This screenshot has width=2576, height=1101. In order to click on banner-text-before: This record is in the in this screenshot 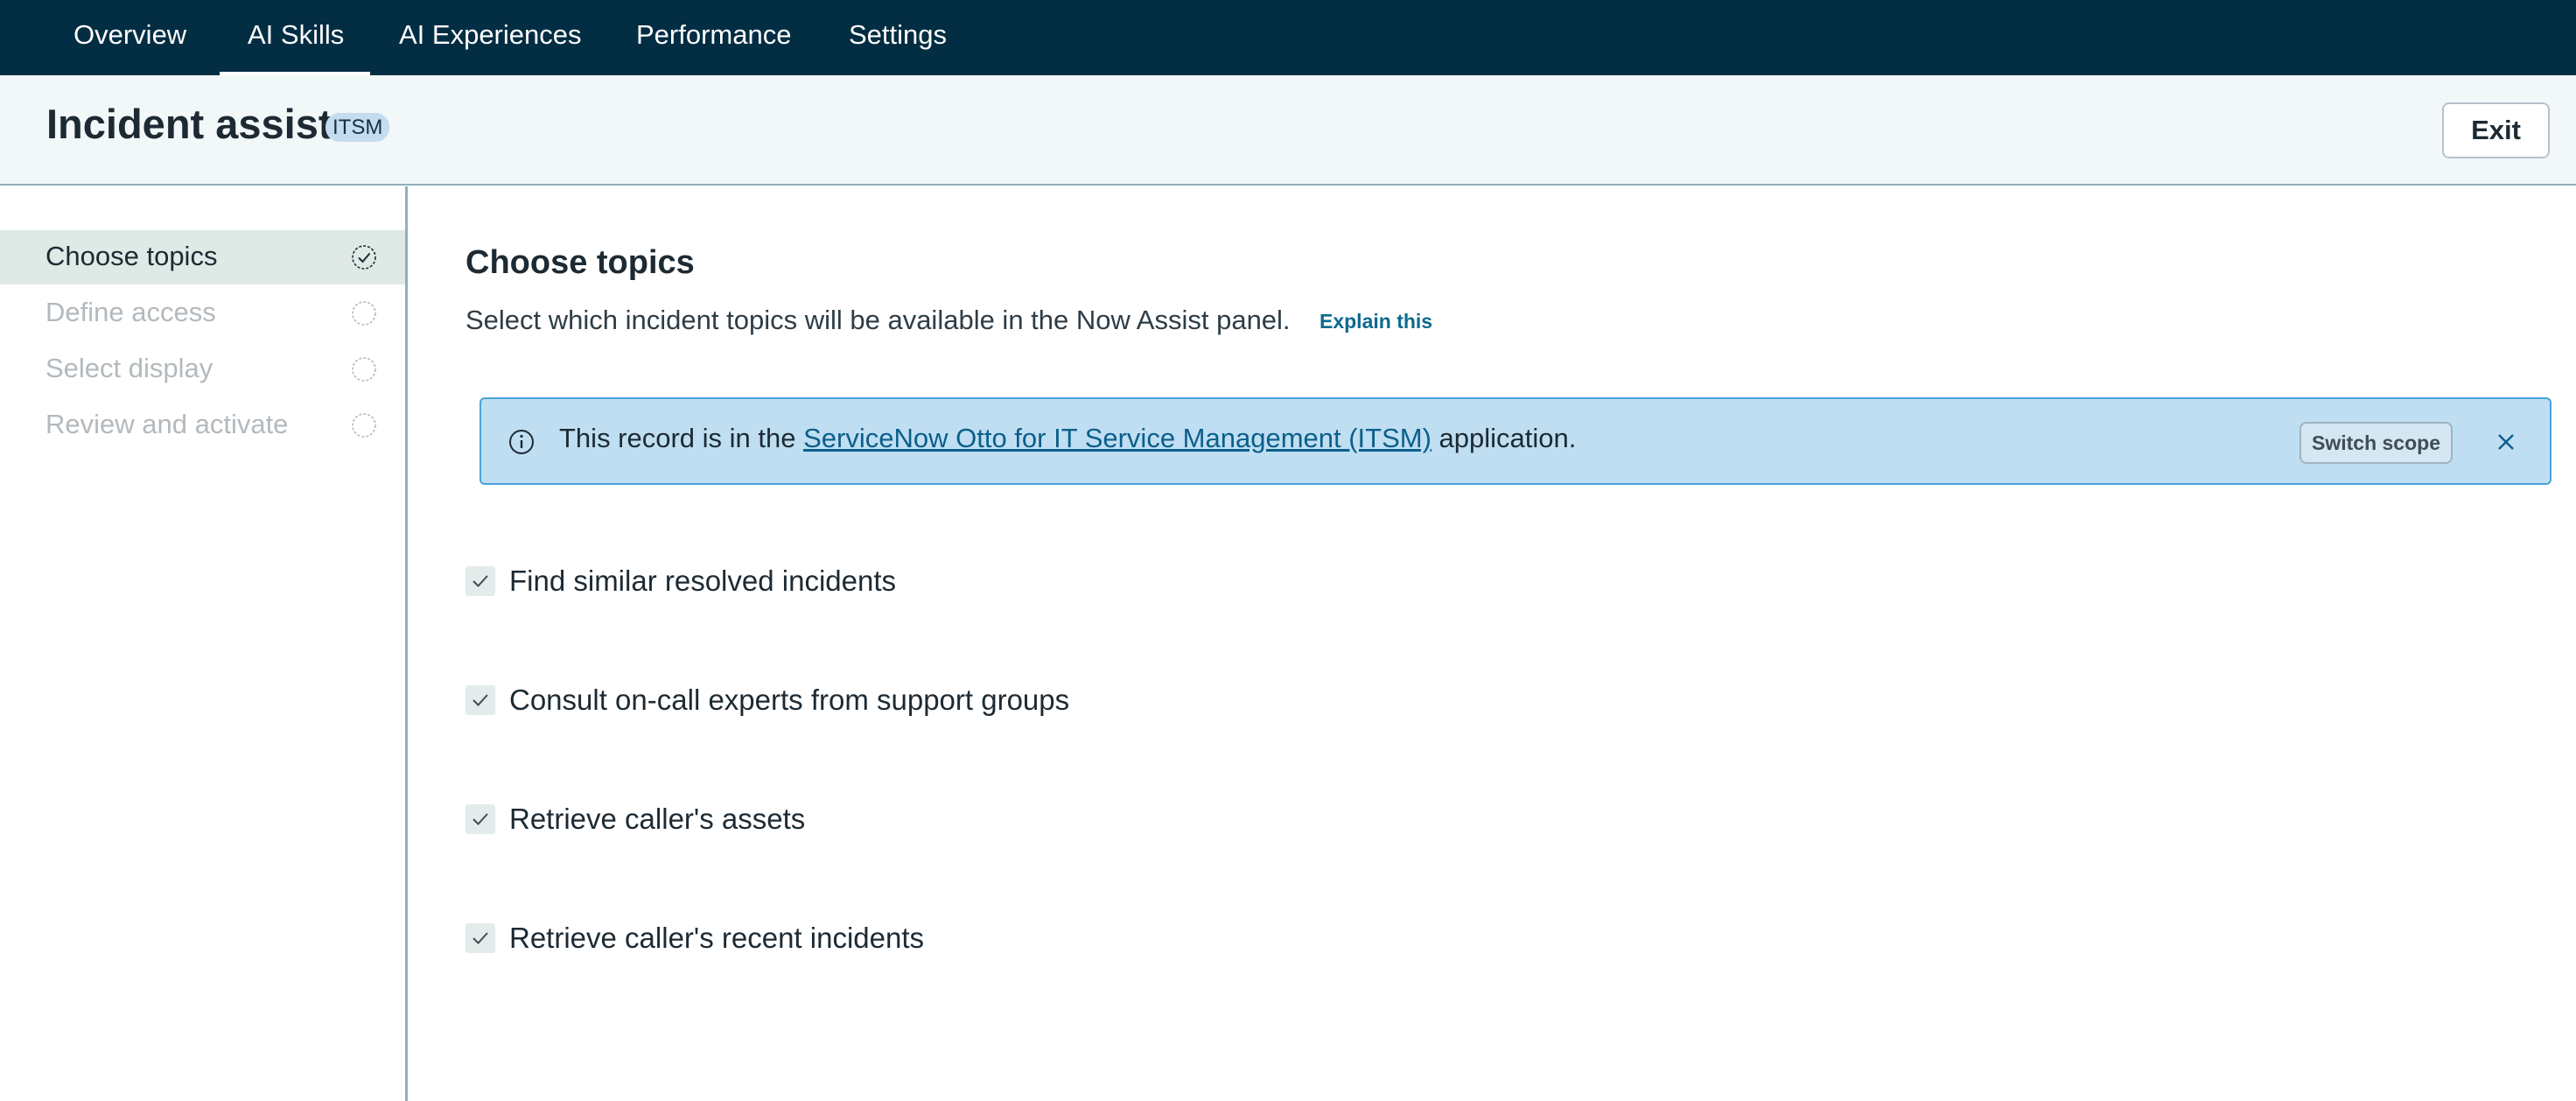, I will do `click(681, 438)`.